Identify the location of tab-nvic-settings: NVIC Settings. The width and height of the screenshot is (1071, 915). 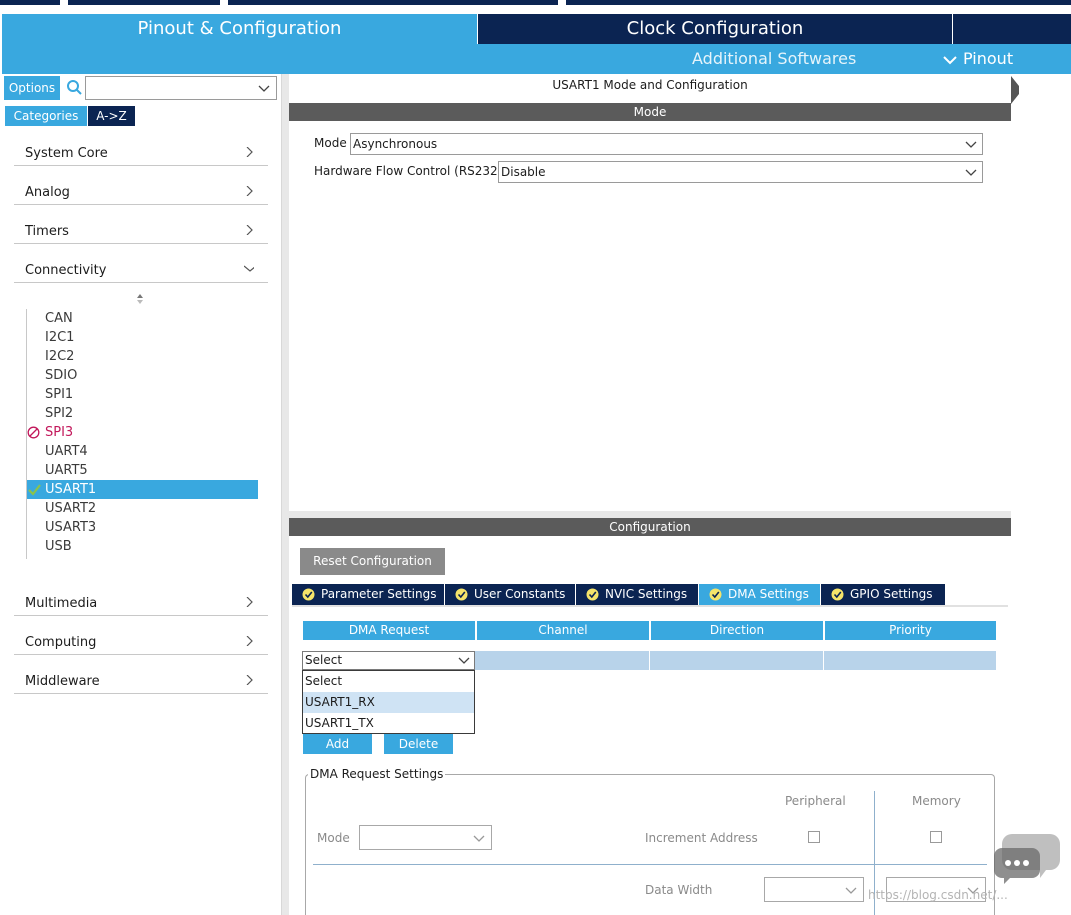
(637, 594).